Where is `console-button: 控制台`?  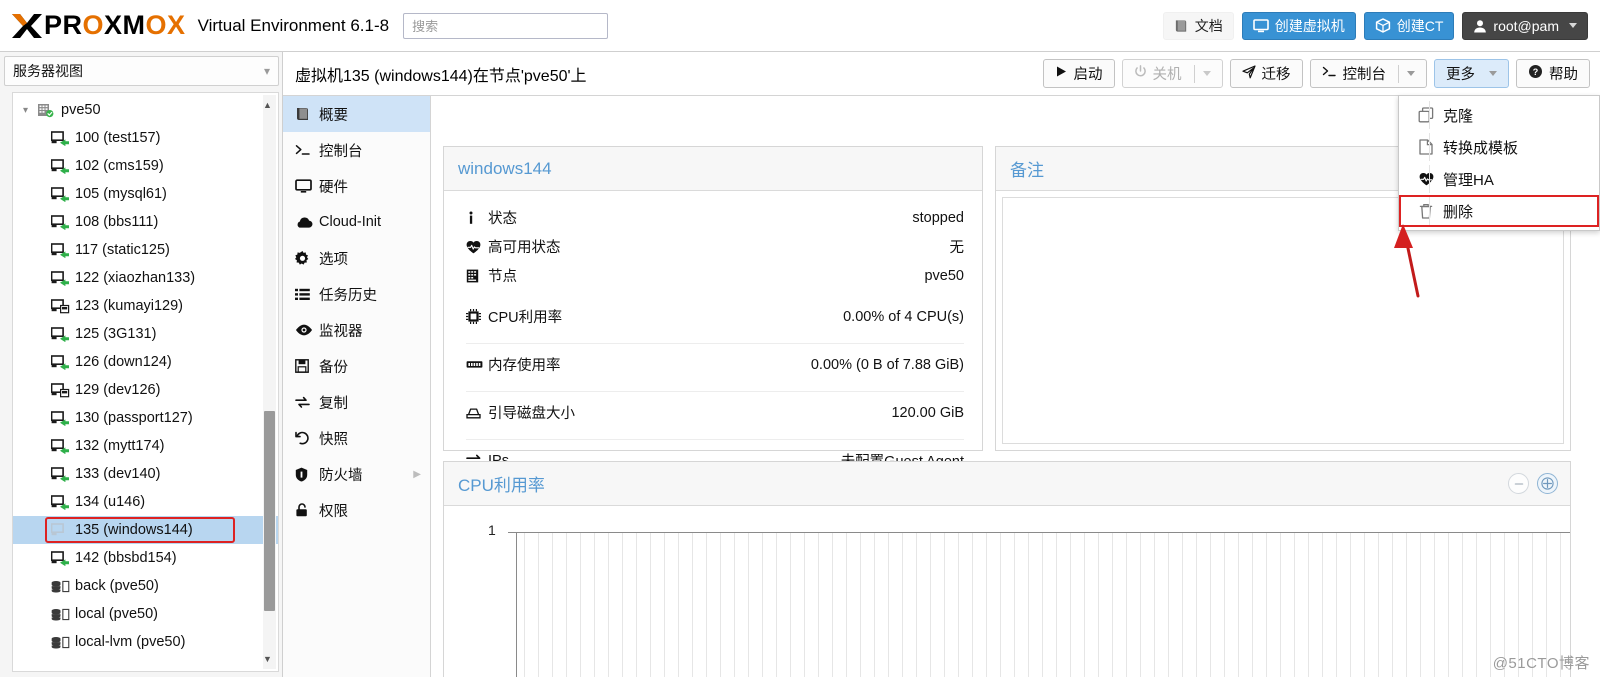
console-button: 控制台 is located at coordinates (1368, 73).